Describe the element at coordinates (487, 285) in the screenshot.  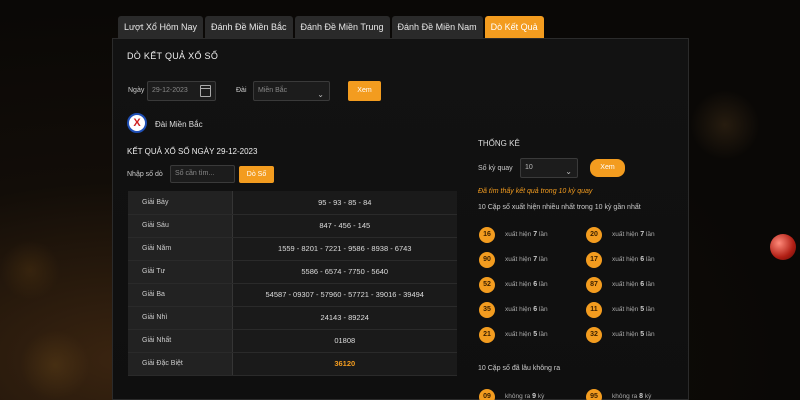
I see `number-pair-badge: 52` at that location.